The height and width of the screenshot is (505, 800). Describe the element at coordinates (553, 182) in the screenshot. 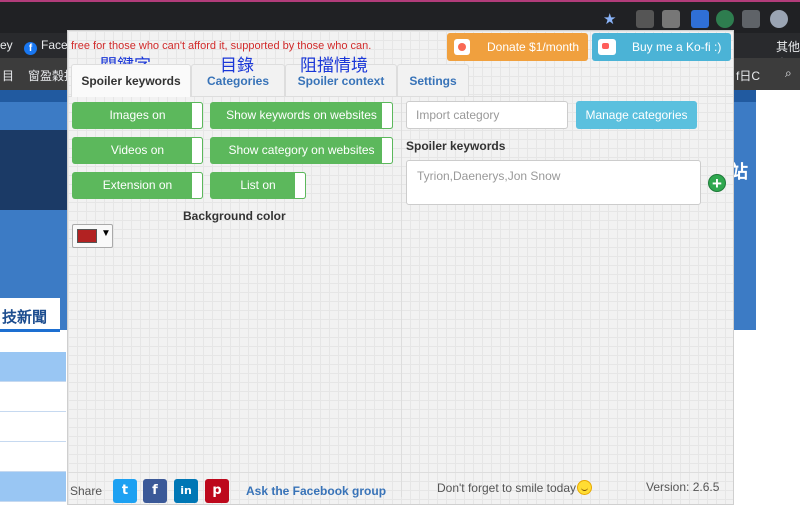

I see `spoiler-keywords-input` at that location.